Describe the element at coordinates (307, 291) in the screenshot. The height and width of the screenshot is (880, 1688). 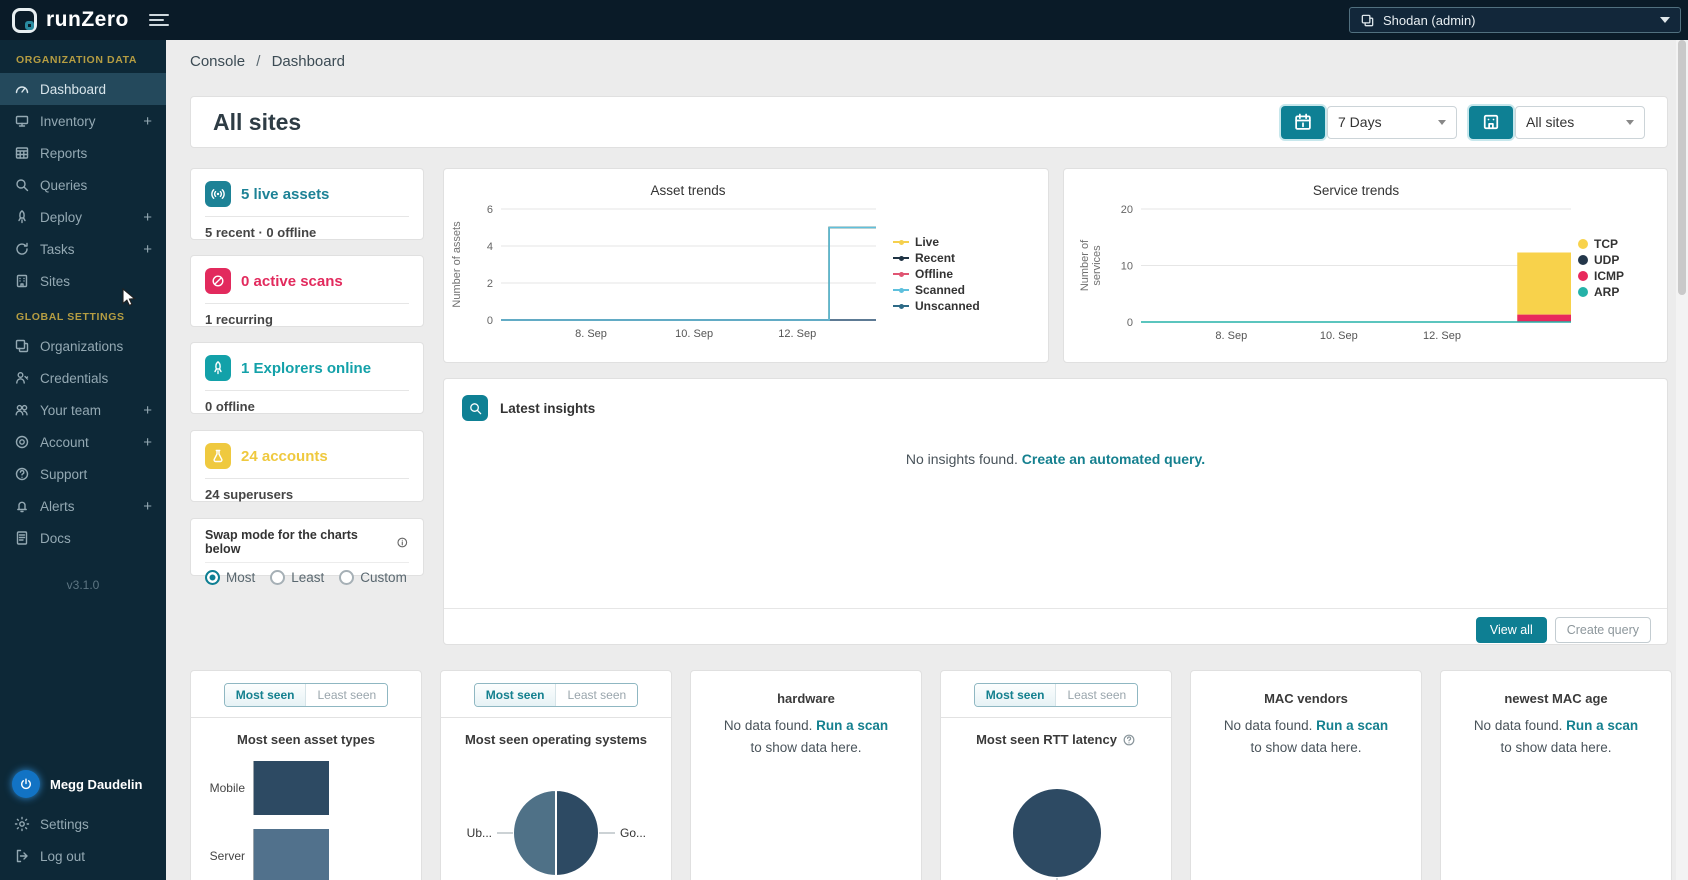
I see `summary-card-active-scans: 0 active scans 1 recurring` at that location.